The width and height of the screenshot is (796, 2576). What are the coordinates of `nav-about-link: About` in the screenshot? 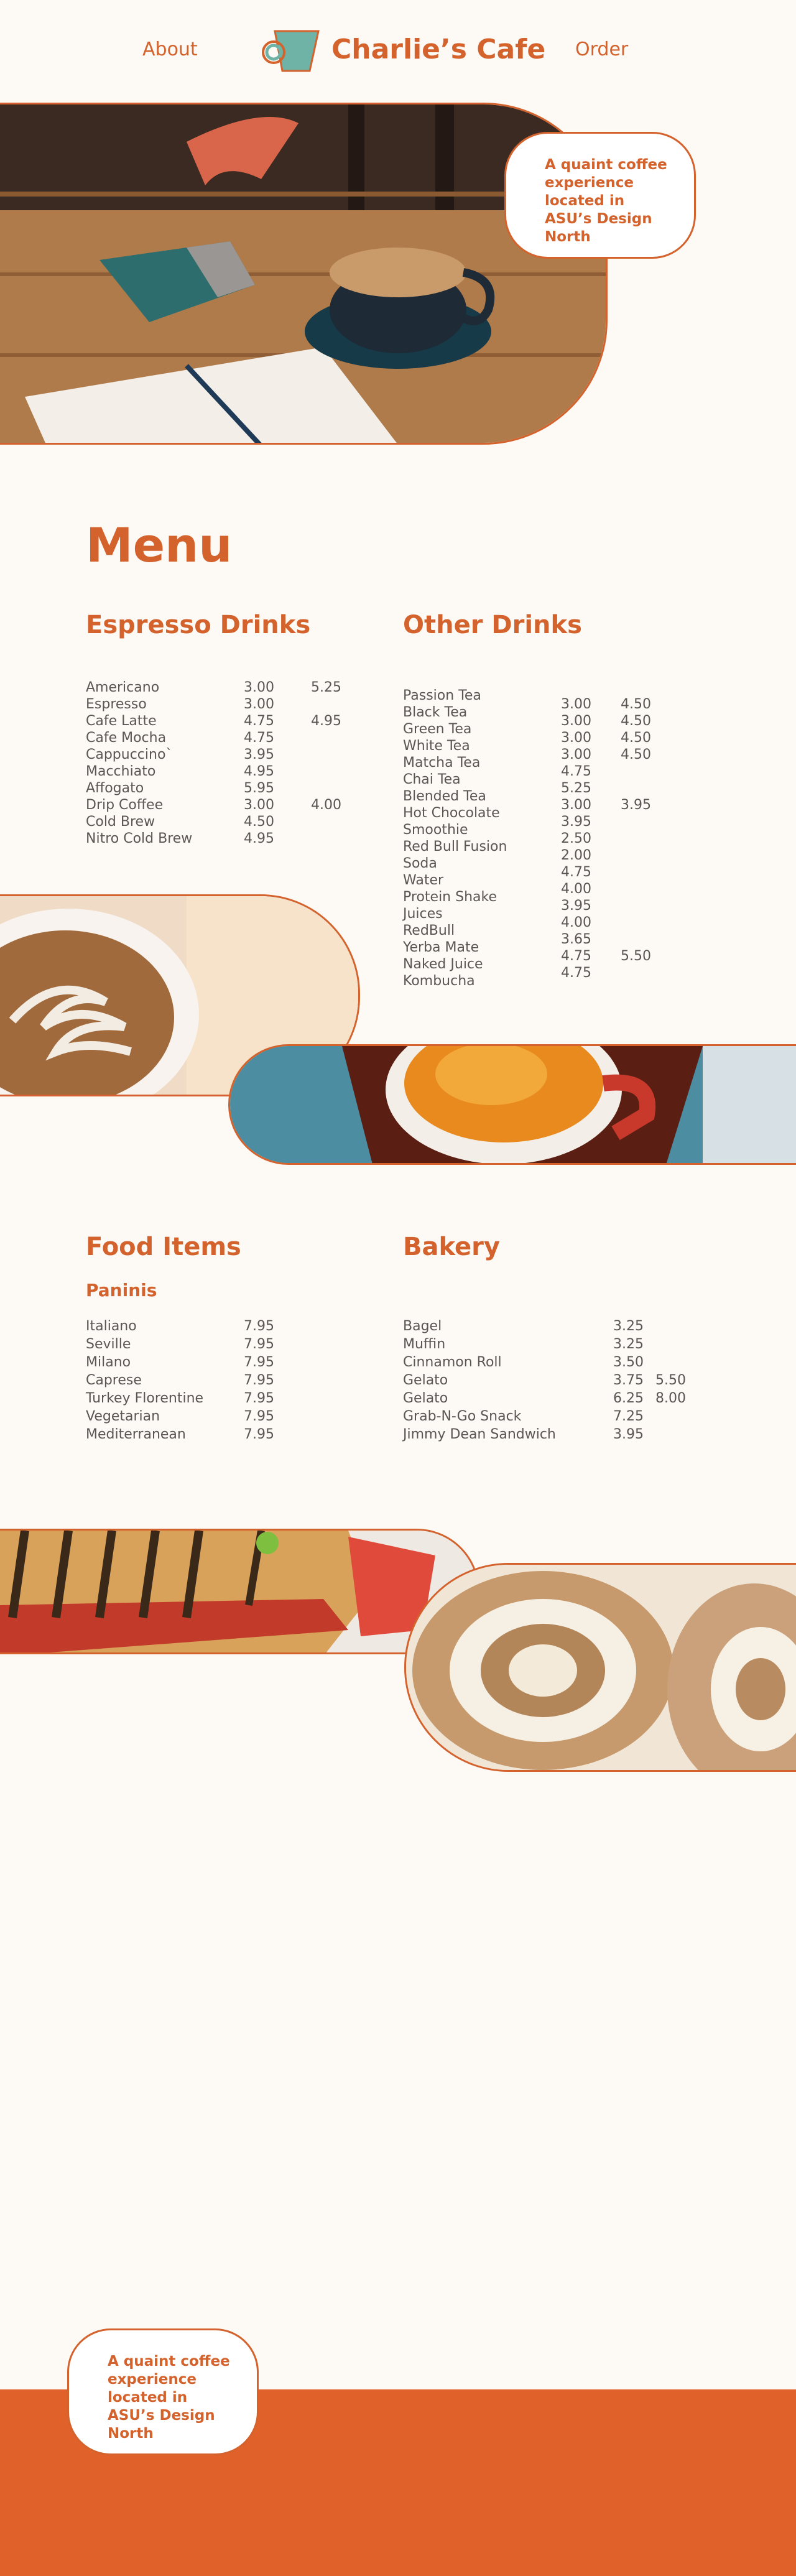 It's located at (170, 50).